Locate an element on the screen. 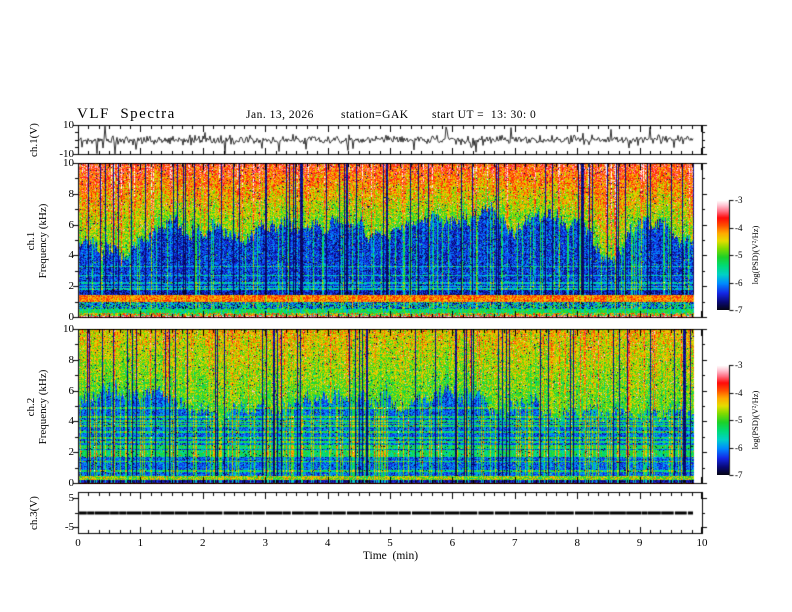 The height and width of the screenshot is (612, 792). start-ut-label: start UT = 13: 30: 0 is located at coordinates (484, 115).